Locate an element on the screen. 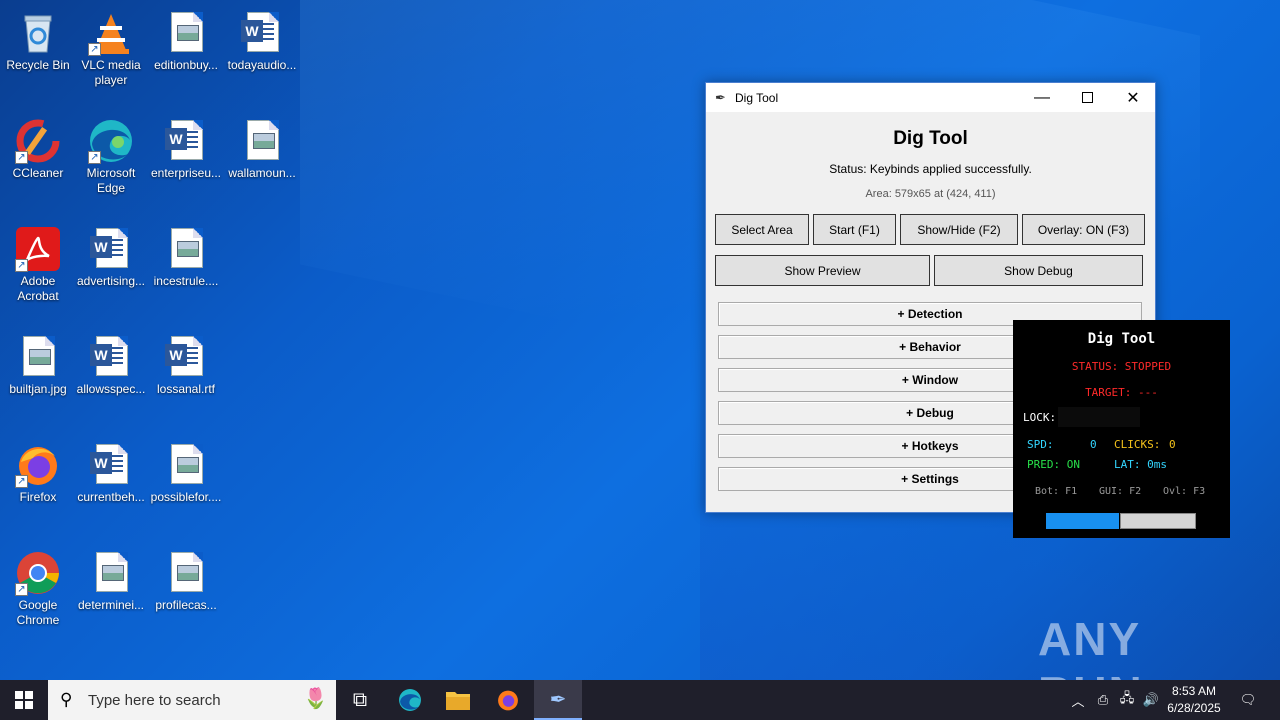  taskbar-dig-tool-button: ✒ is located at coordinates (558, 700).